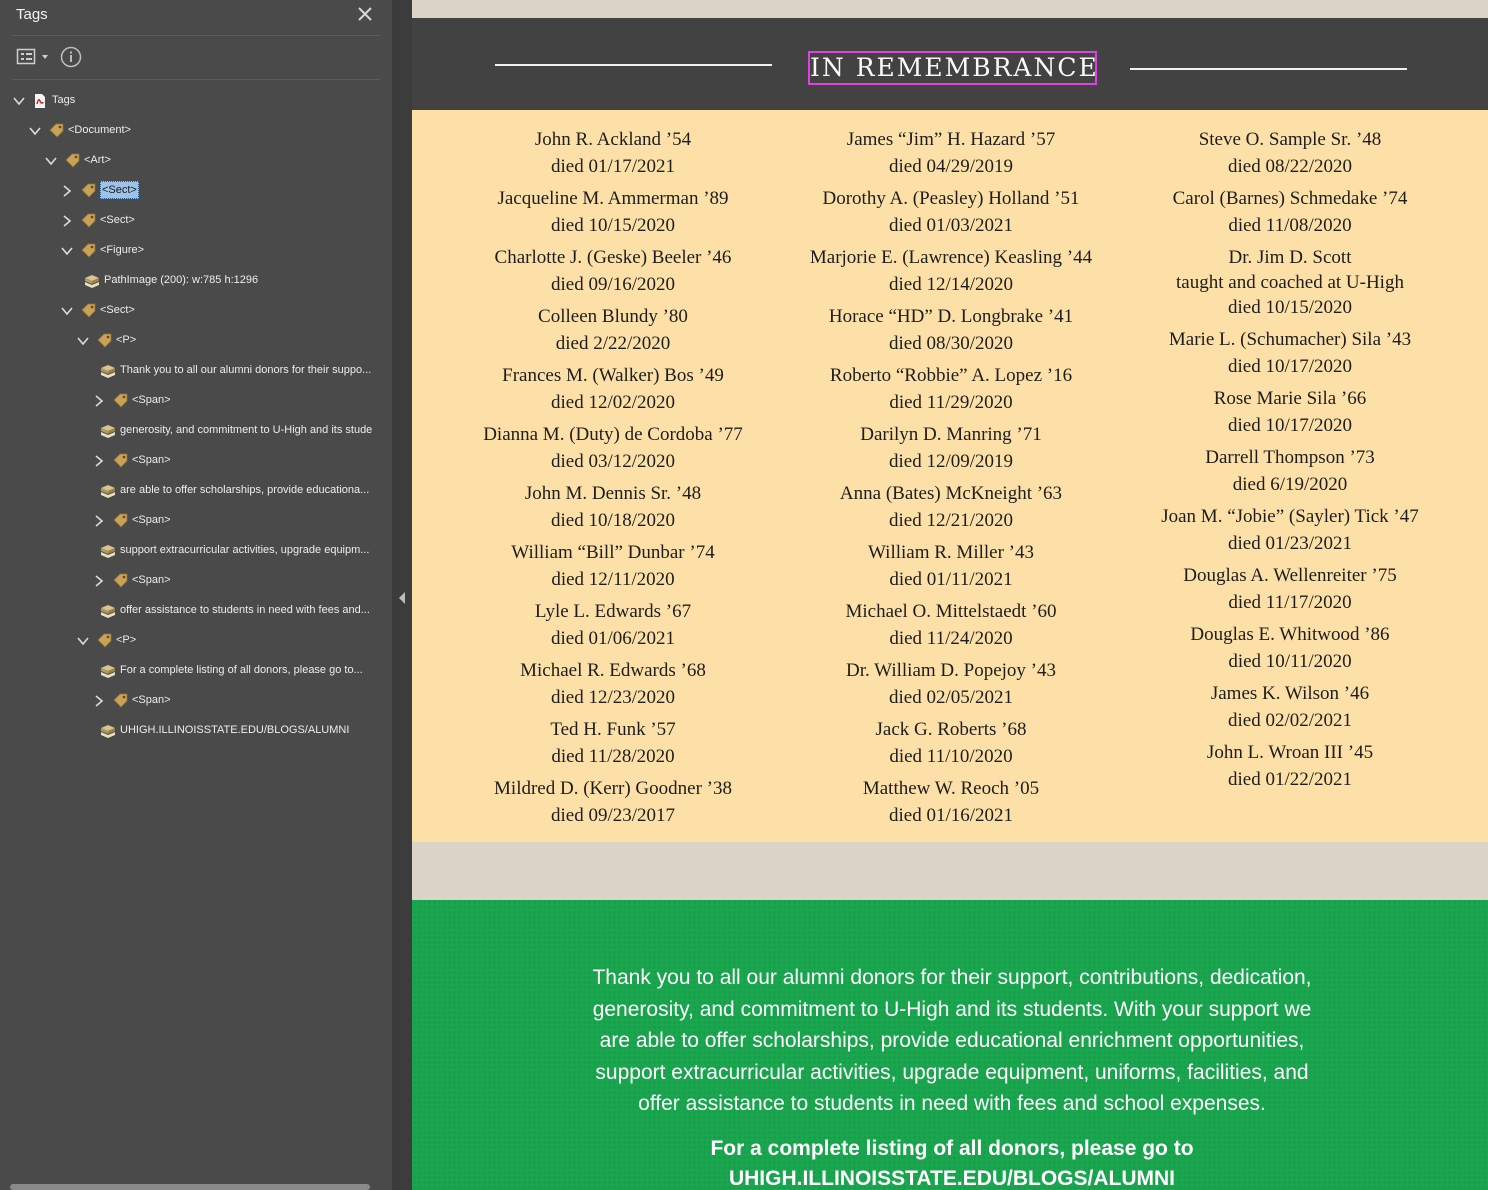 Image resolution: width=1488 pixels, height=1190 pixels. What do you see at coordinates (613, 402) in the screenshot?
I see `memorial-died-date: died 12/02/2020` at bounding box center [613, 402].